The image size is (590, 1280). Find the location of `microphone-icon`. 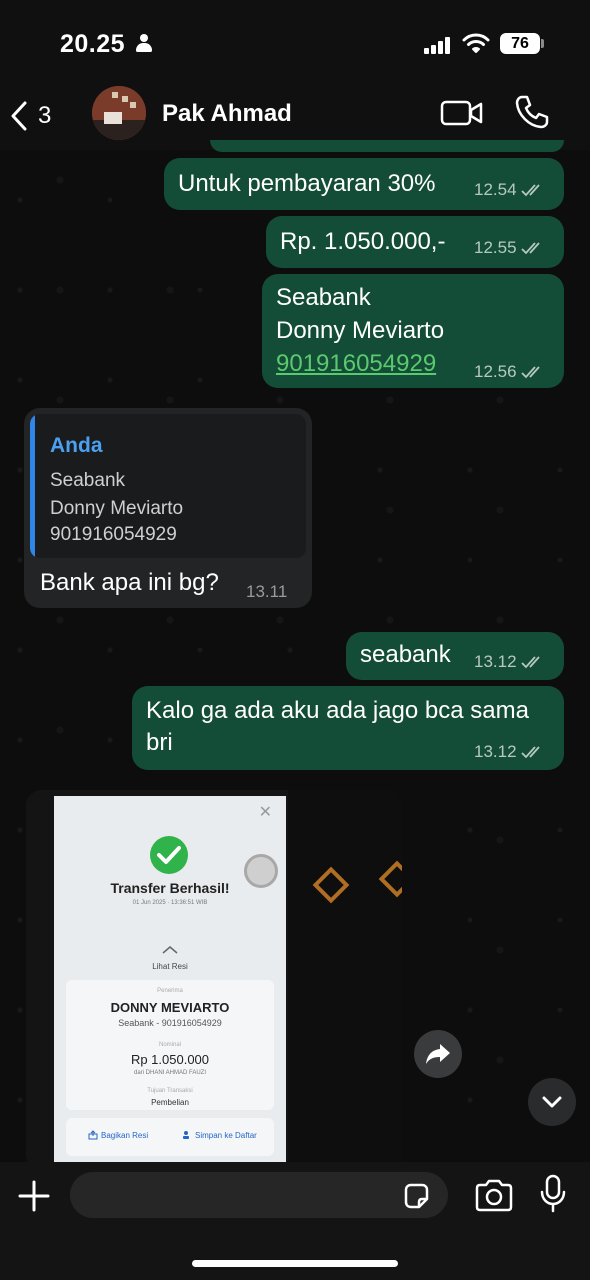

microphone-icon is located at coordinates (553, 1194).